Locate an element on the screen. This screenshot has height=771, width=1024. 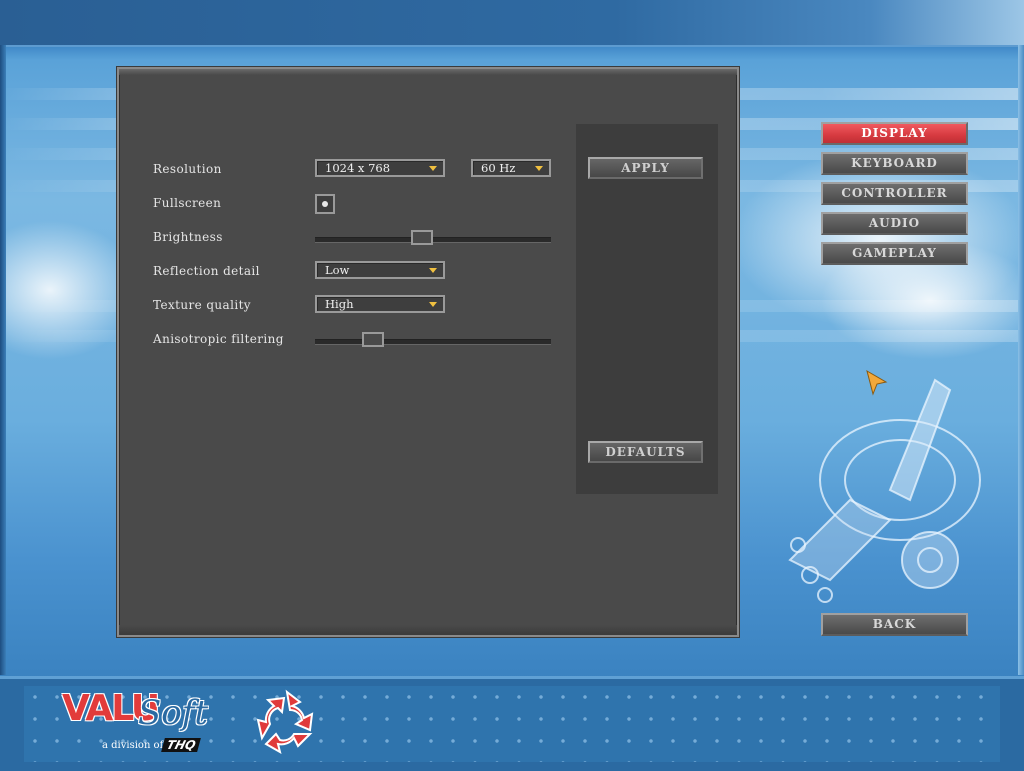
valusoft-logo-soft: Soft is located at coordinates (173, 713).